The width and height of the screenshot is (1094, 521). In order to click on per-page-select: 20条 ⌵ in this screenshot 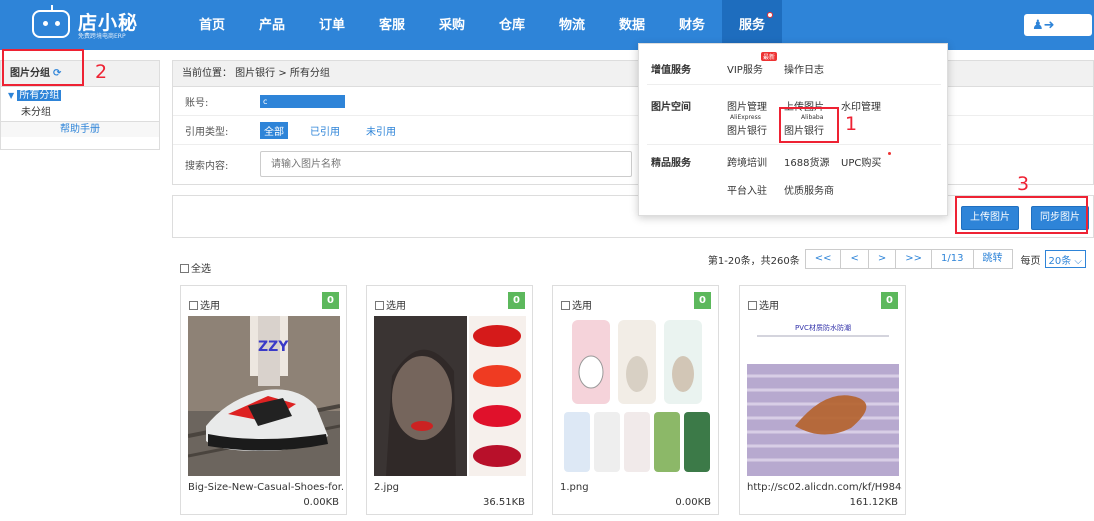, I will do `click(1065, 259)`.